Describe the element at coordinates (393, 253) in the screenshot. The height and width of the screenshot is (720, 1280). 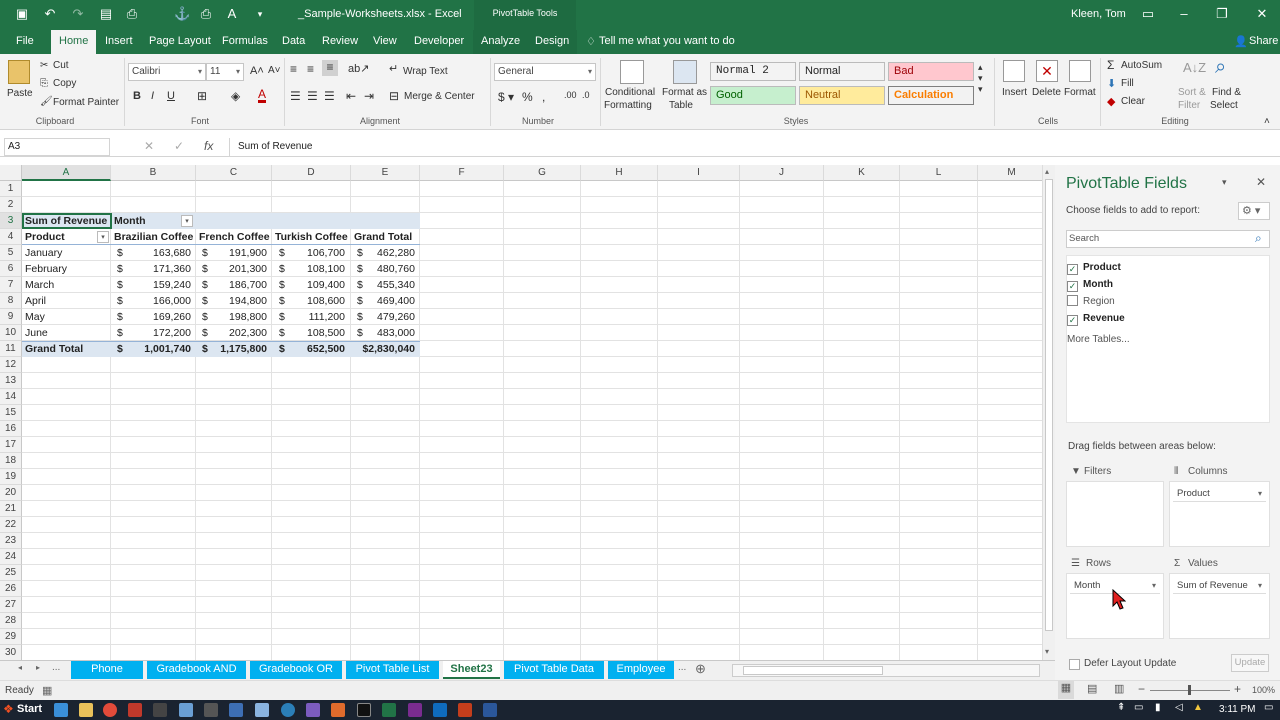
I see `pivot-row-grand-total: 462,280` at that location.